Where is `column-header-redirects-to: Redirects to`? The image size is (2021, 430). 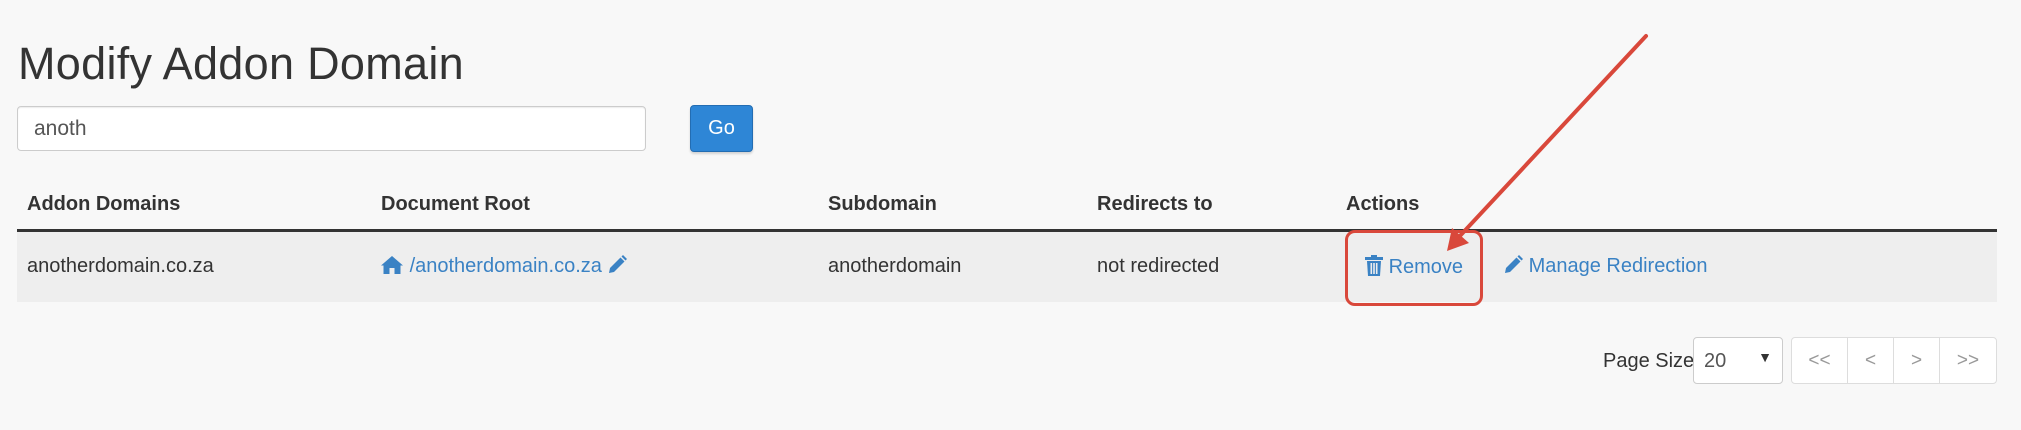 column-header-redirects-to: Redirects to is located at coordinates (1155, 204).